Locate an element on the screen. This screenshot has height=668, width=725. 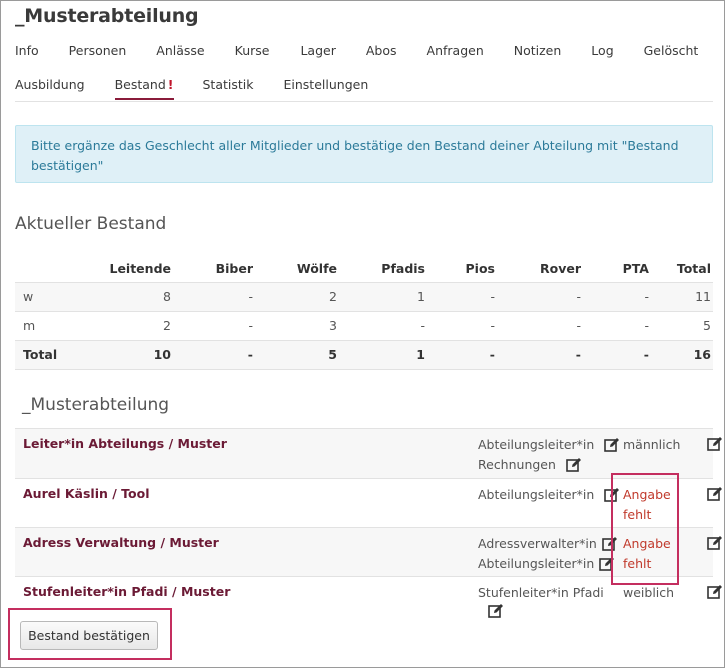
tab-log: Log is located at coordinates (602, 50).